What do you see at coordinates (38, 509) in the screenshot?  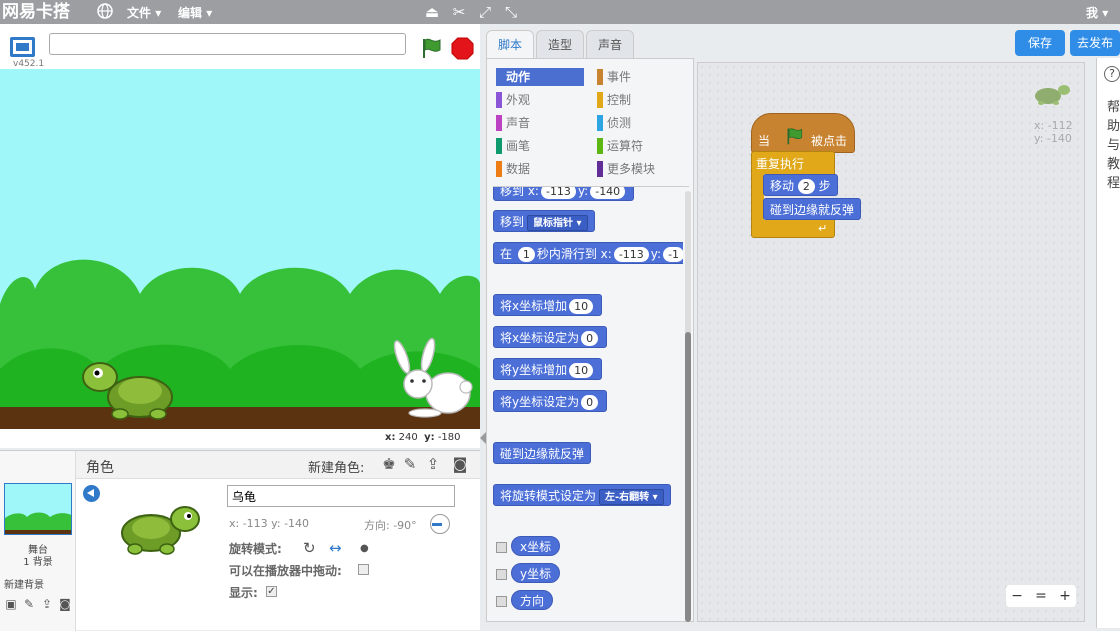 I see `stage-thumbnail` at bounding box center [38, 509].